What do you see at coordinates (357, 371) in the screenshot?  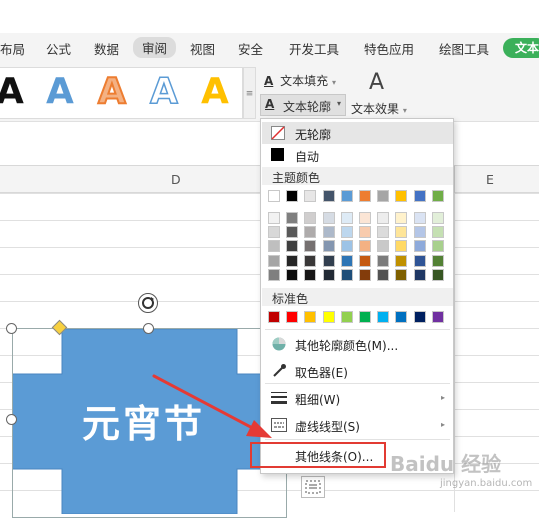 I see `eyedropper-item: 取色器(E)` at bounding box center [357, 371].